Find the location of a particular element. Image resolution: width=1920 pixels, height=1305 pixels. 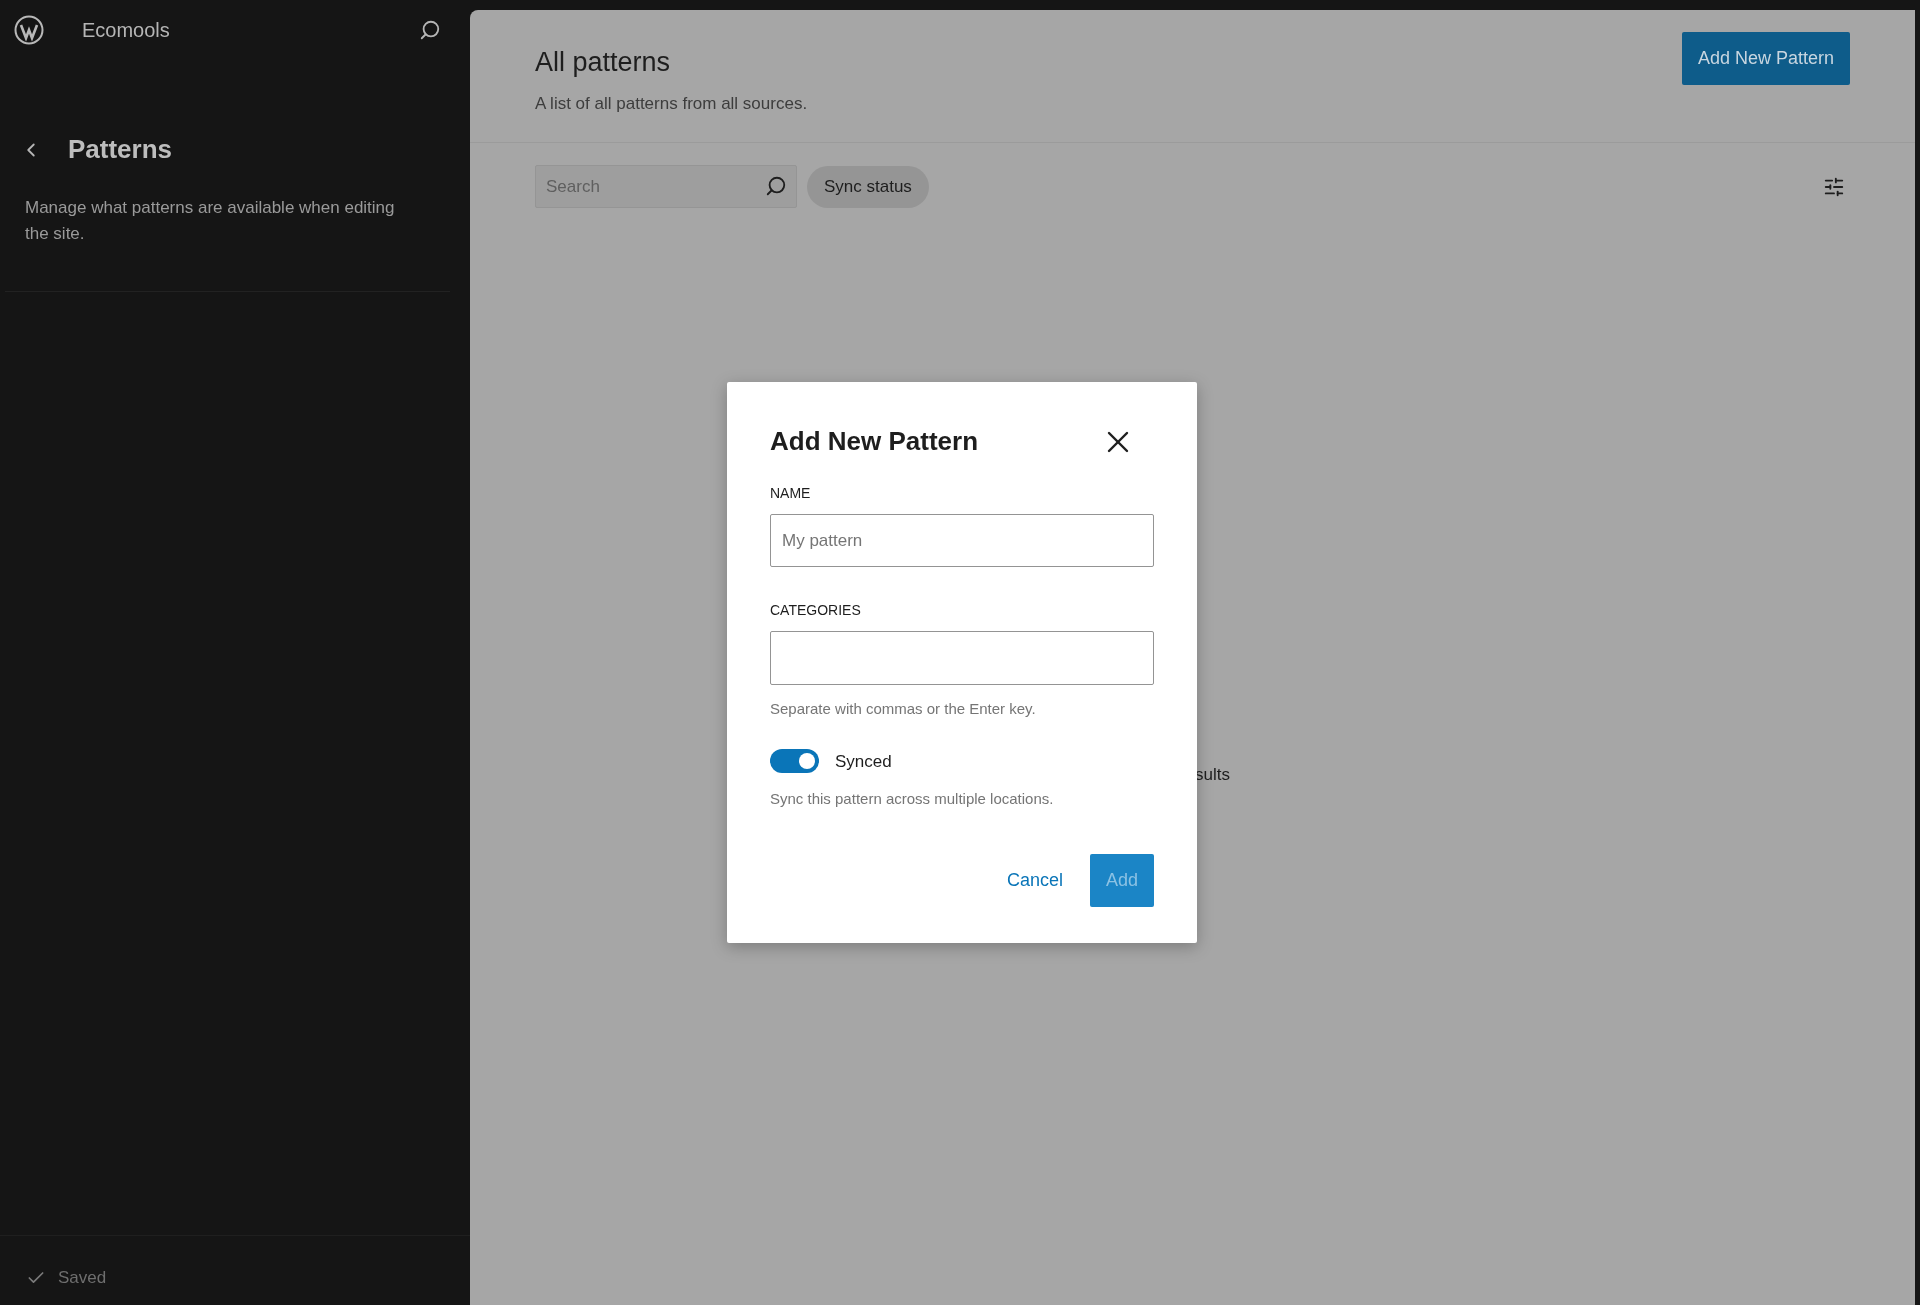

name-input-field: My pattern is located at coordinates (962, 540).